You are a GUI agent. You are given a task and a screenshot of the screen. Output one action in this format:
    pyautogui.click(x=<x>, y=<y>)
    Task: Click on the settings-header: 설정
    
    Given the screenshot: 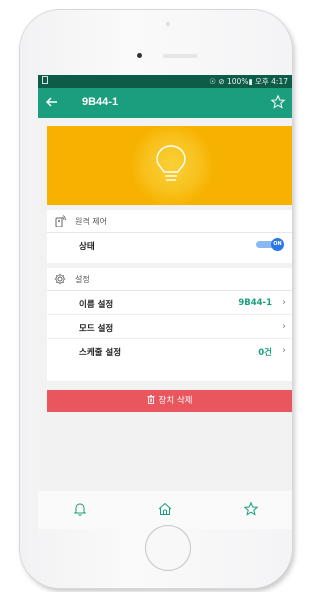 What is the action you would take?
    pyautogui.click(x=169, y=279)
    